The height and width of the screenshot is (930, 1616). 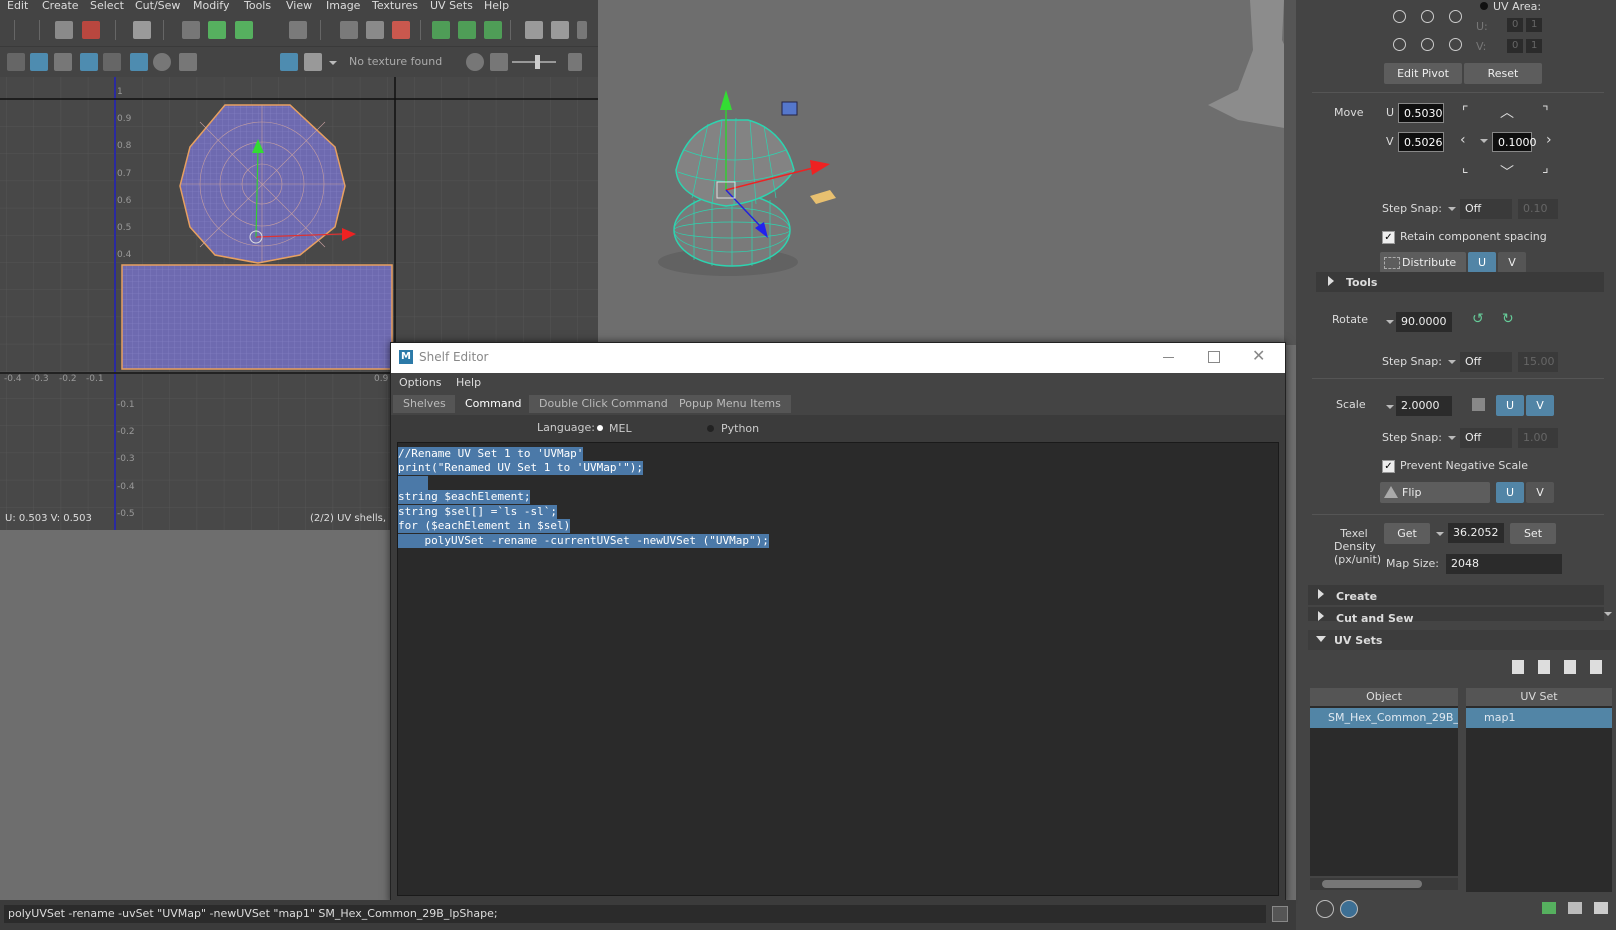 What do you see at coordinates (1478, 319) in the screenshot?
I see `rotate-ccw-icon: ↺` at bounding box center [1478, 319].